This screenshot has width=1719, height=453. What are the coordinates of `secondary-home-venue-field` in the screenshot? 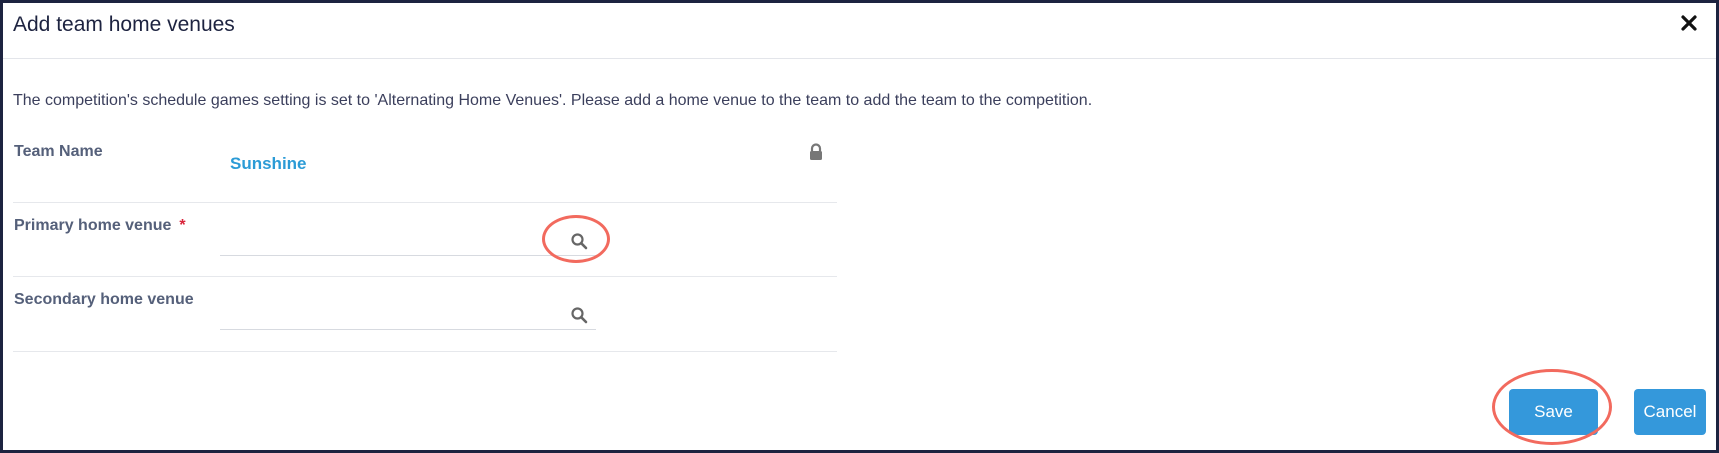 It's located at (408, 316).